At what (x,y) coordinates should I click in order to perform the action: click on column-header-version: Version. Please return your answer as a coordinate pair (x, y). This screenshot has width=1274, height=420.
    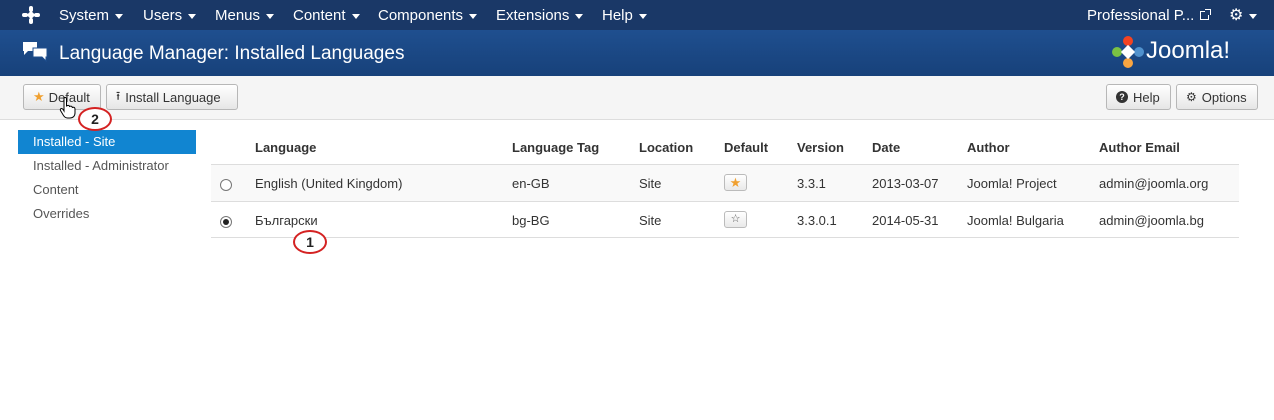
    Looking at the image, I should click on (820, 147).